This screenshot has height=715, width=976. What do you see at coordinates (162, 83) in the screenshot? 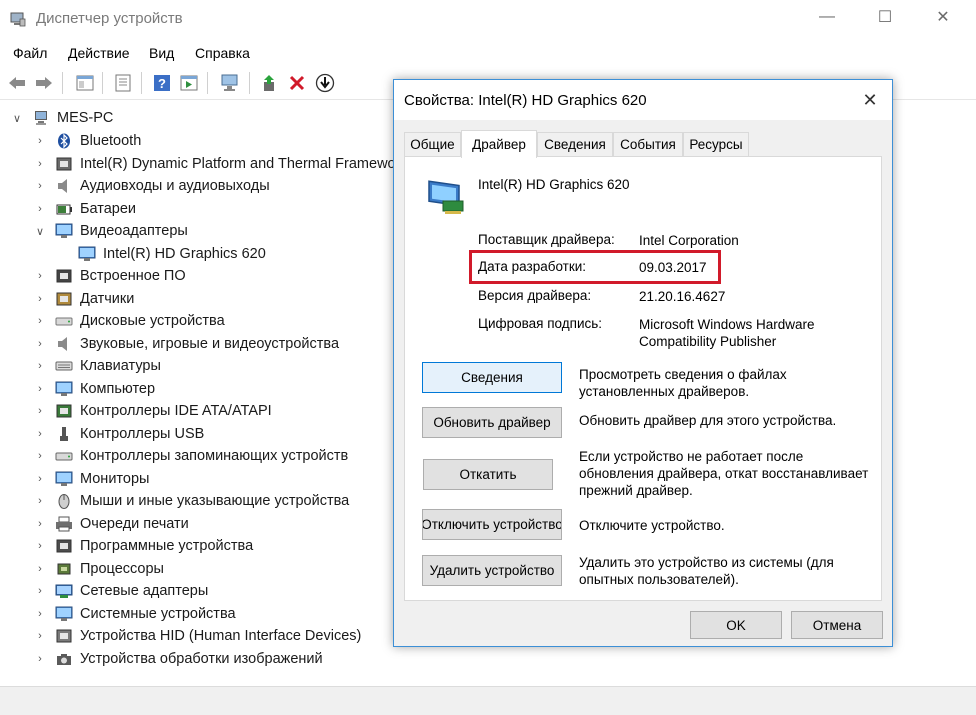
I see `help-icon: ?` at bounding box center [162, 83].